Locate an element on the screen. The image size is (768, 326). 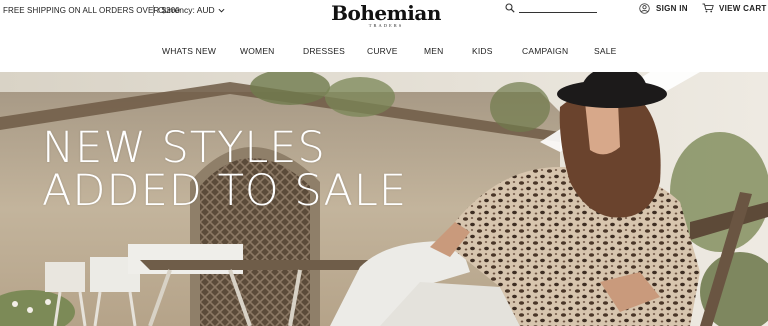
divider is located at coordinates (153, 10).